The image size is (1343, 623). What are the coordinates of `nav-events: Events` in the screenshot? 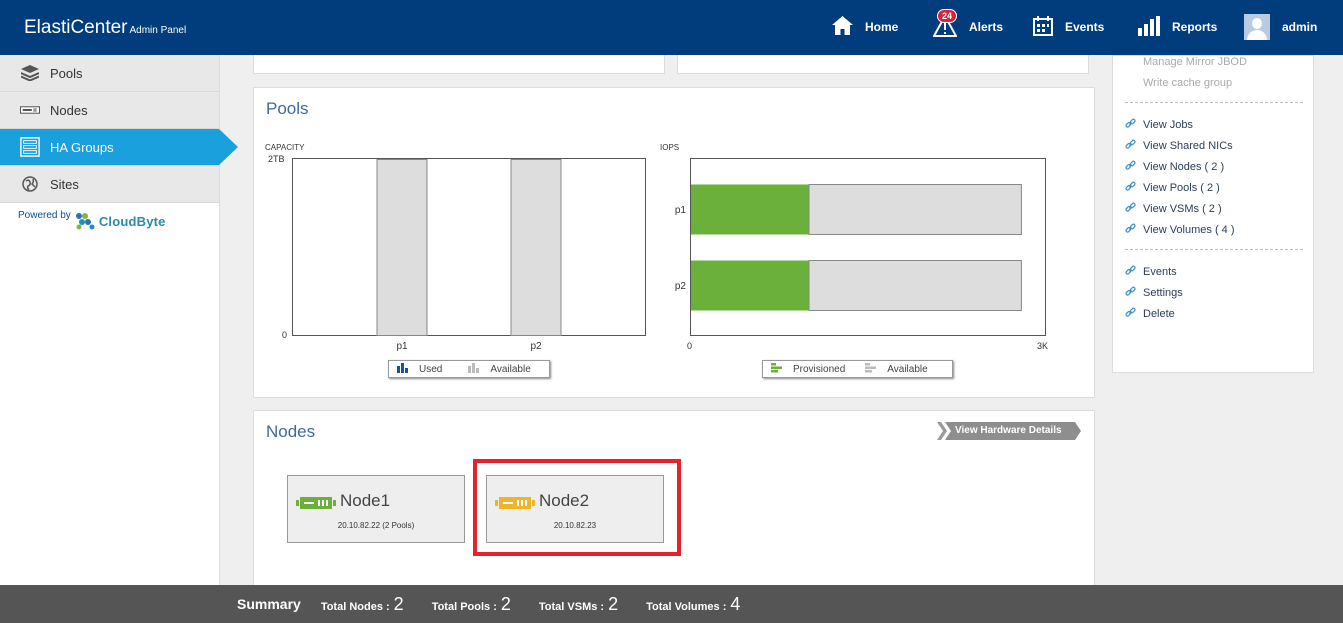 It's located at (1068, 27).